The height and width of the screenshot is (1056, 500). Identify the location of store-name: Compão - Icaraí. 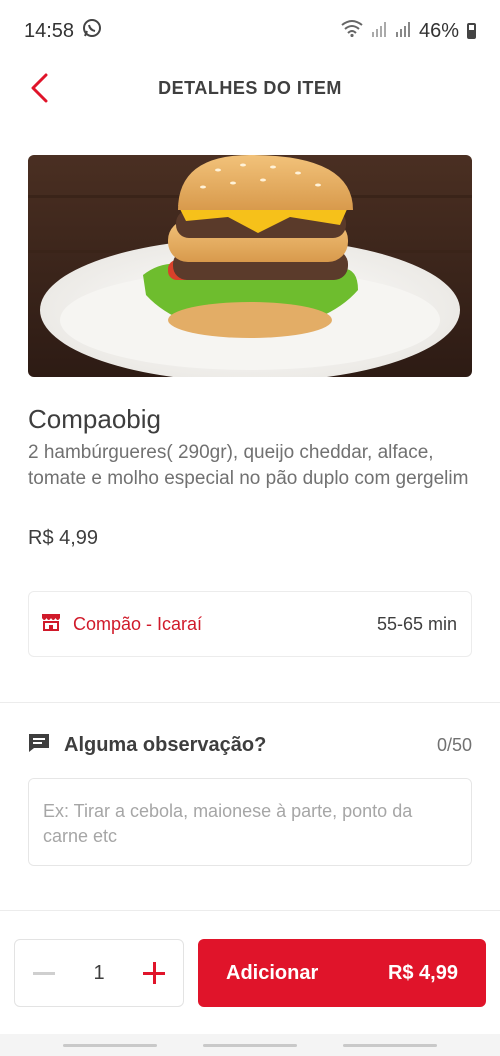
(138, 623).